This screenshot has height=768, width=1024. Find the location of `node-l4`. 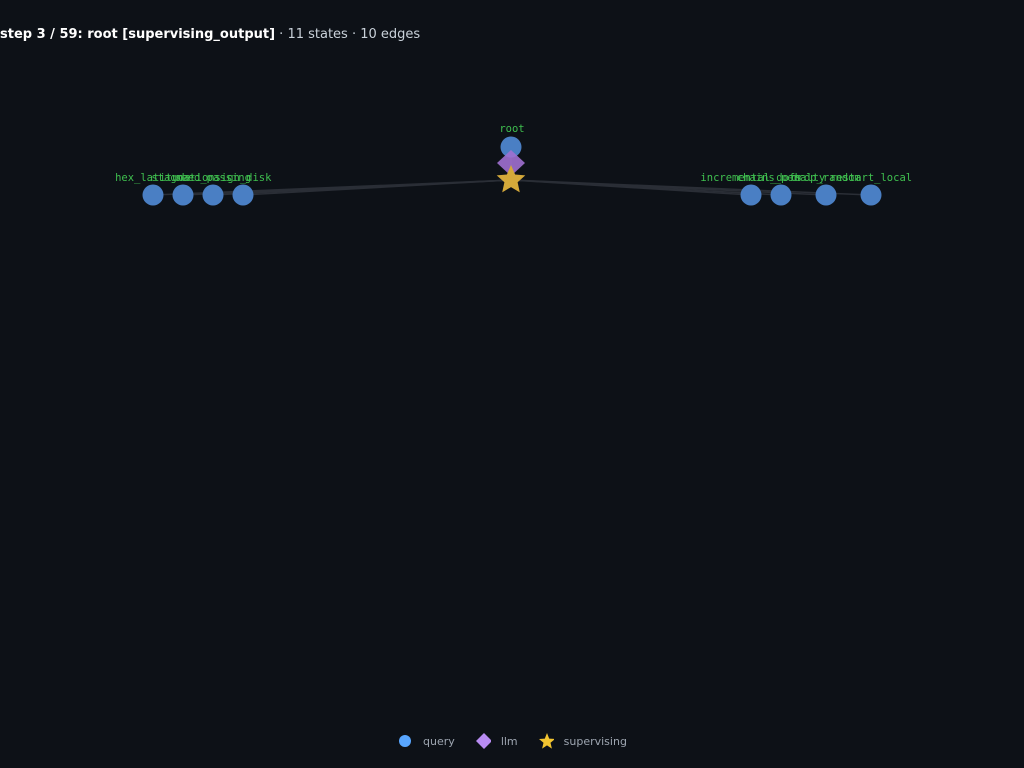

node-l4 is located at coordinates (243, 195).